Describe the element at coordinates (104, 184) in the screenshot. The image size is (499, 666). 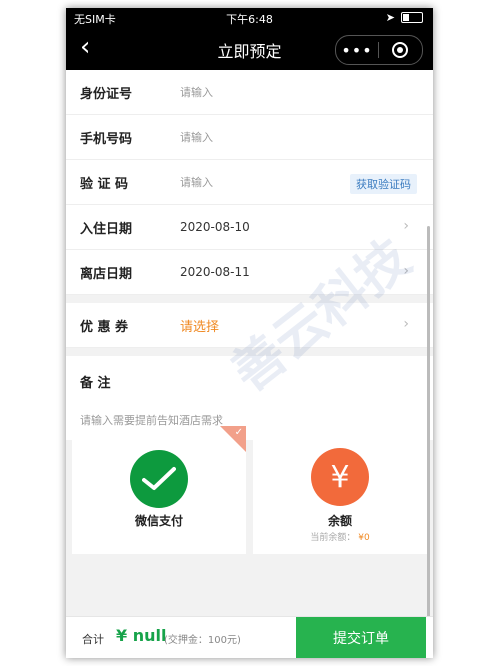
I see `verify-code-label: 验 证 码` at that location.